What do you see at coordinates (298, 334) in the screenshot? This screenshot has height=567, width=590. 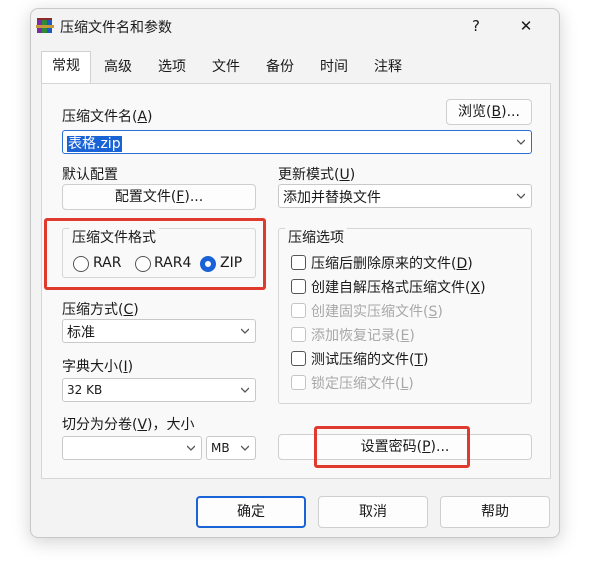 I see `checkbox-recovery-record` at bounding box center [298, 334].